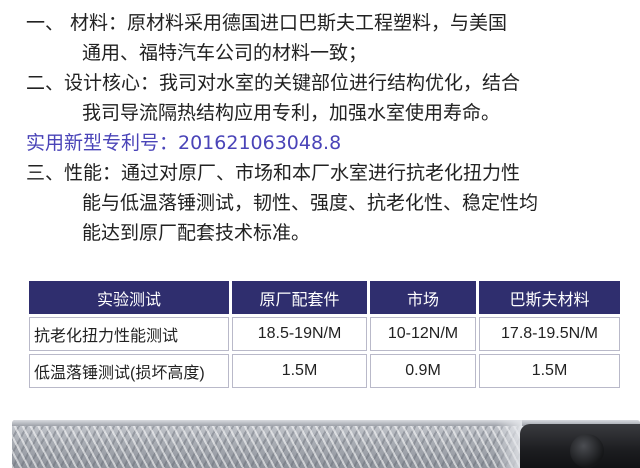  I want to click on performance-line-2: 能与低温落锤测试，韧性、强度、抗老化性、稳定性均, so click(310, 203).